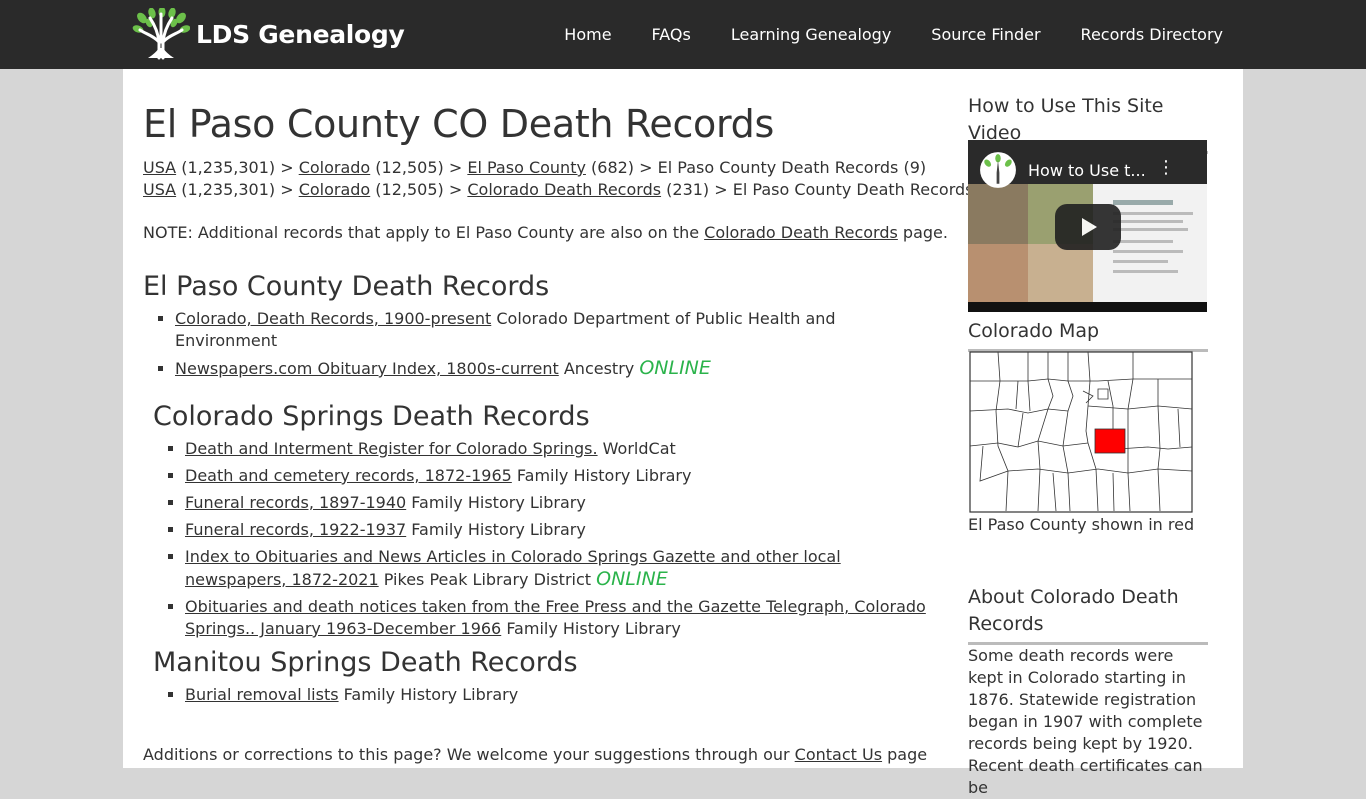 The width and height of the screenshot is (1366, 799). What do you see at coordinates (1166, 168) in the screenshot?
I see `more-options-icon: ⋮` at bounding box center [1166, 168].